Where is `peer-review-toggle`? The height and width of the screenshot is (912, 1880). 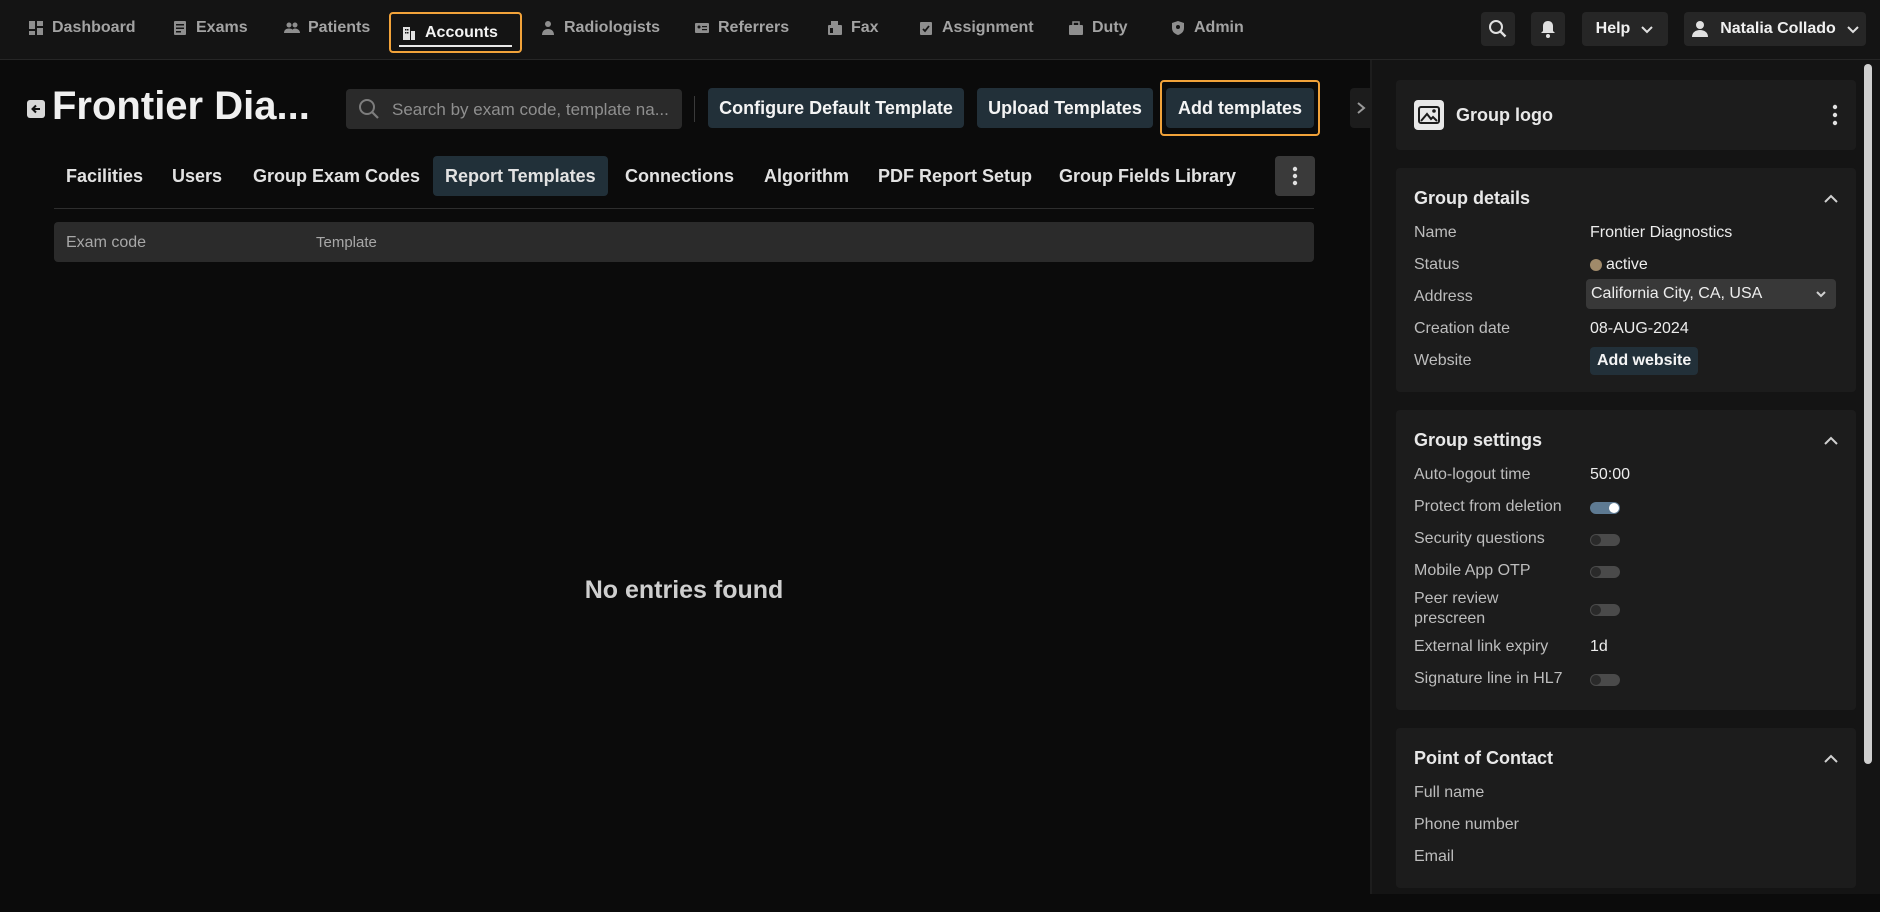
peer-review-toggle is located at coordinates (1605, 610).